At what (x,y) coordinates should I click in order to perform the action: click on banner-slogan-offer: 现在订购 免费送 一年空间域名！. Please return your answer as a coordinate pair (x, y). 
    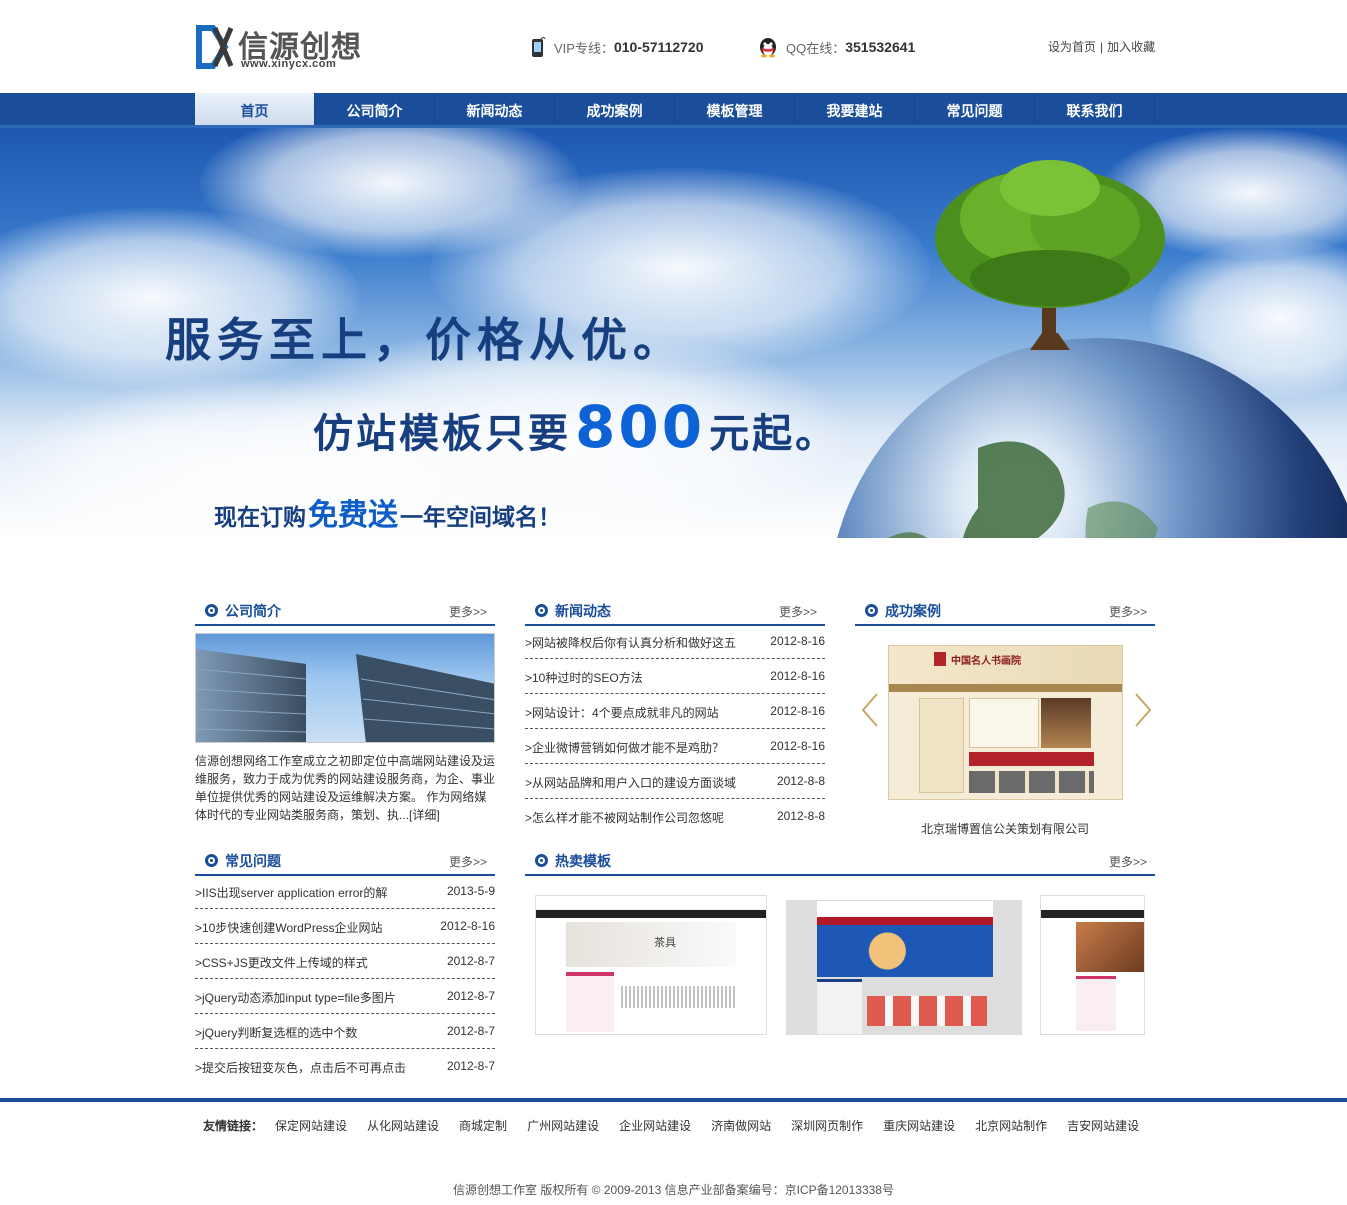
    Looking at the image, I should click on (387, 512).